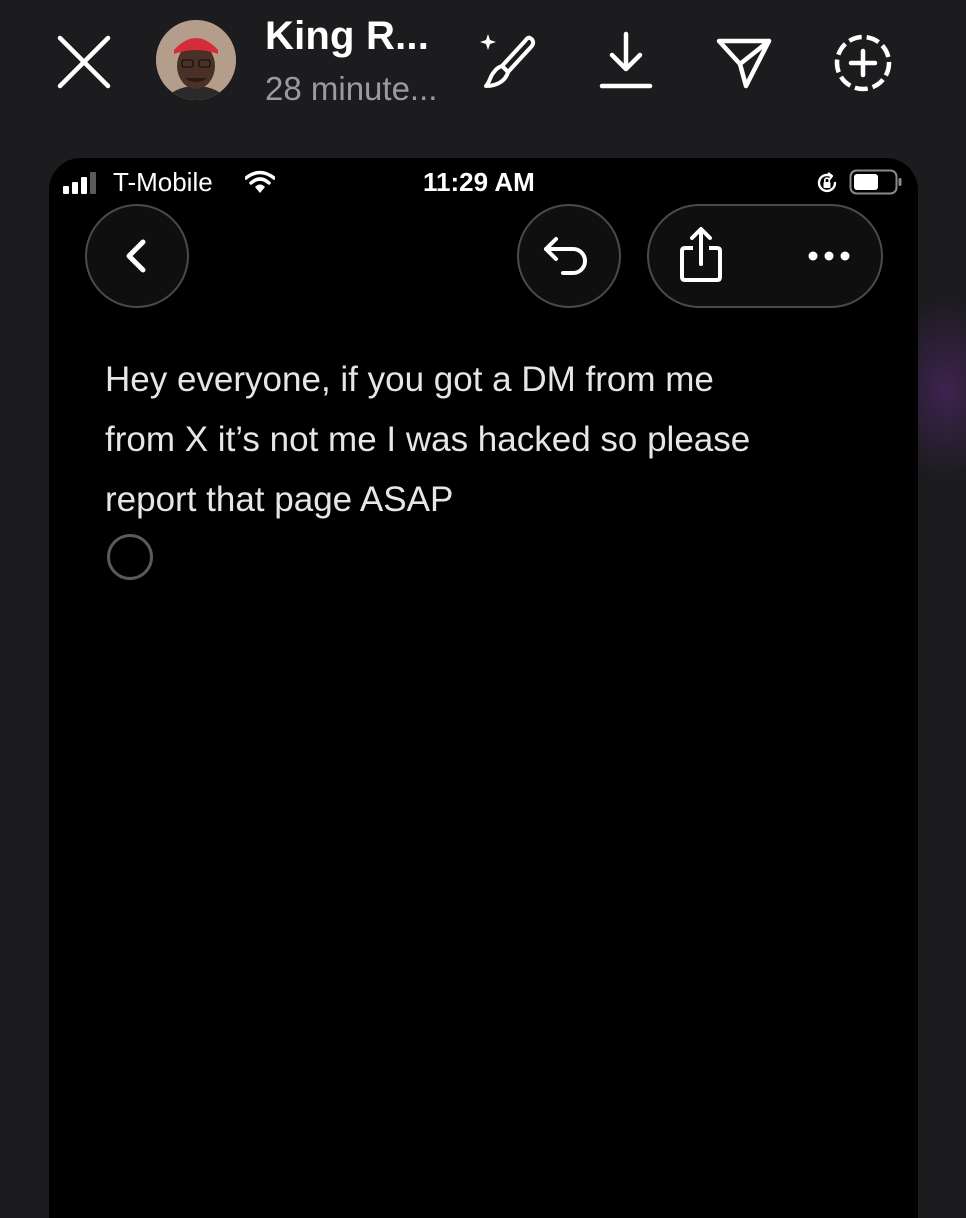 This screenshot has width=966, height=1218. I want to click on avatar-image, so click(196, 60).